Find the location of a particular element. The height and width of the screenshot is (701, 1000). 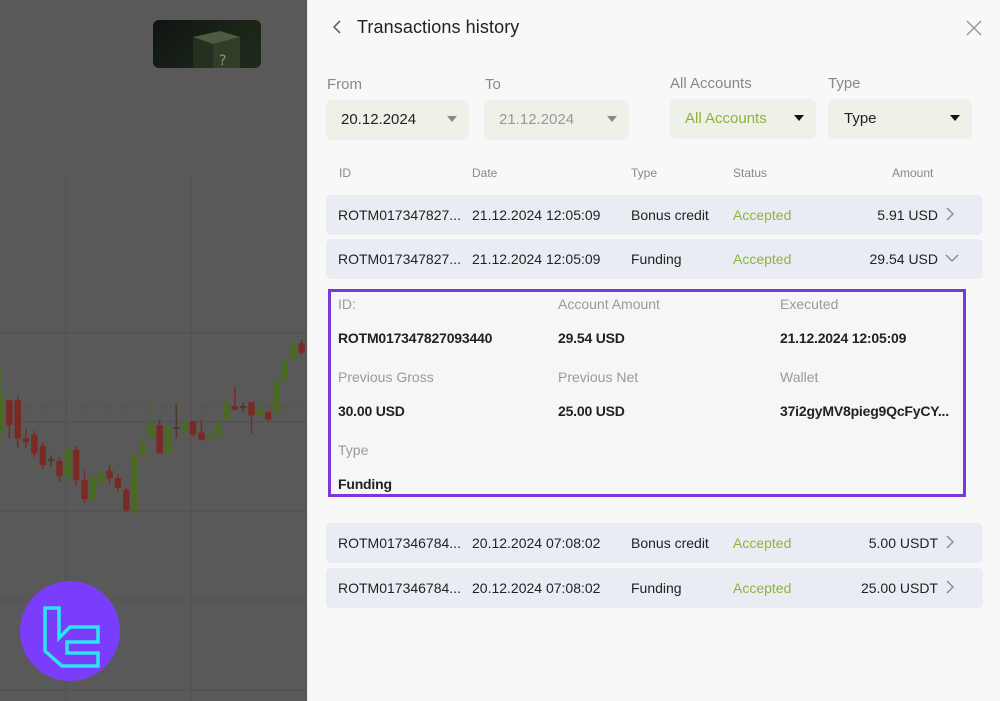

detail-type-value: Funding is located at coordinates (365, 484).